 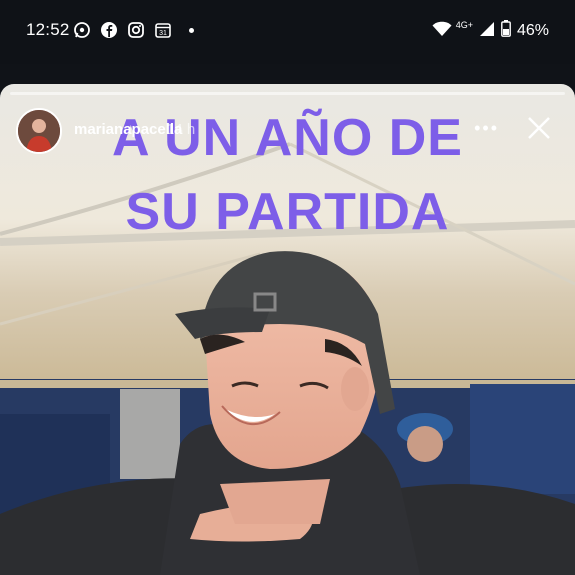 I want to click on status-time: 12:52, so click(x=48, y=29).